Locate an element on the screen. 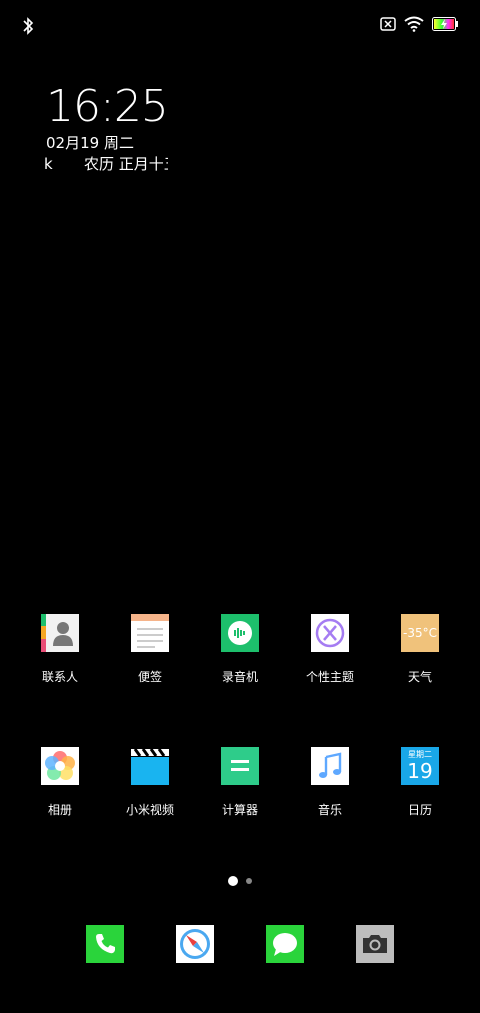 Image resolution: width=480 pixels, height=1013 pixels. dock-messages is located at coordinates (285, 944).